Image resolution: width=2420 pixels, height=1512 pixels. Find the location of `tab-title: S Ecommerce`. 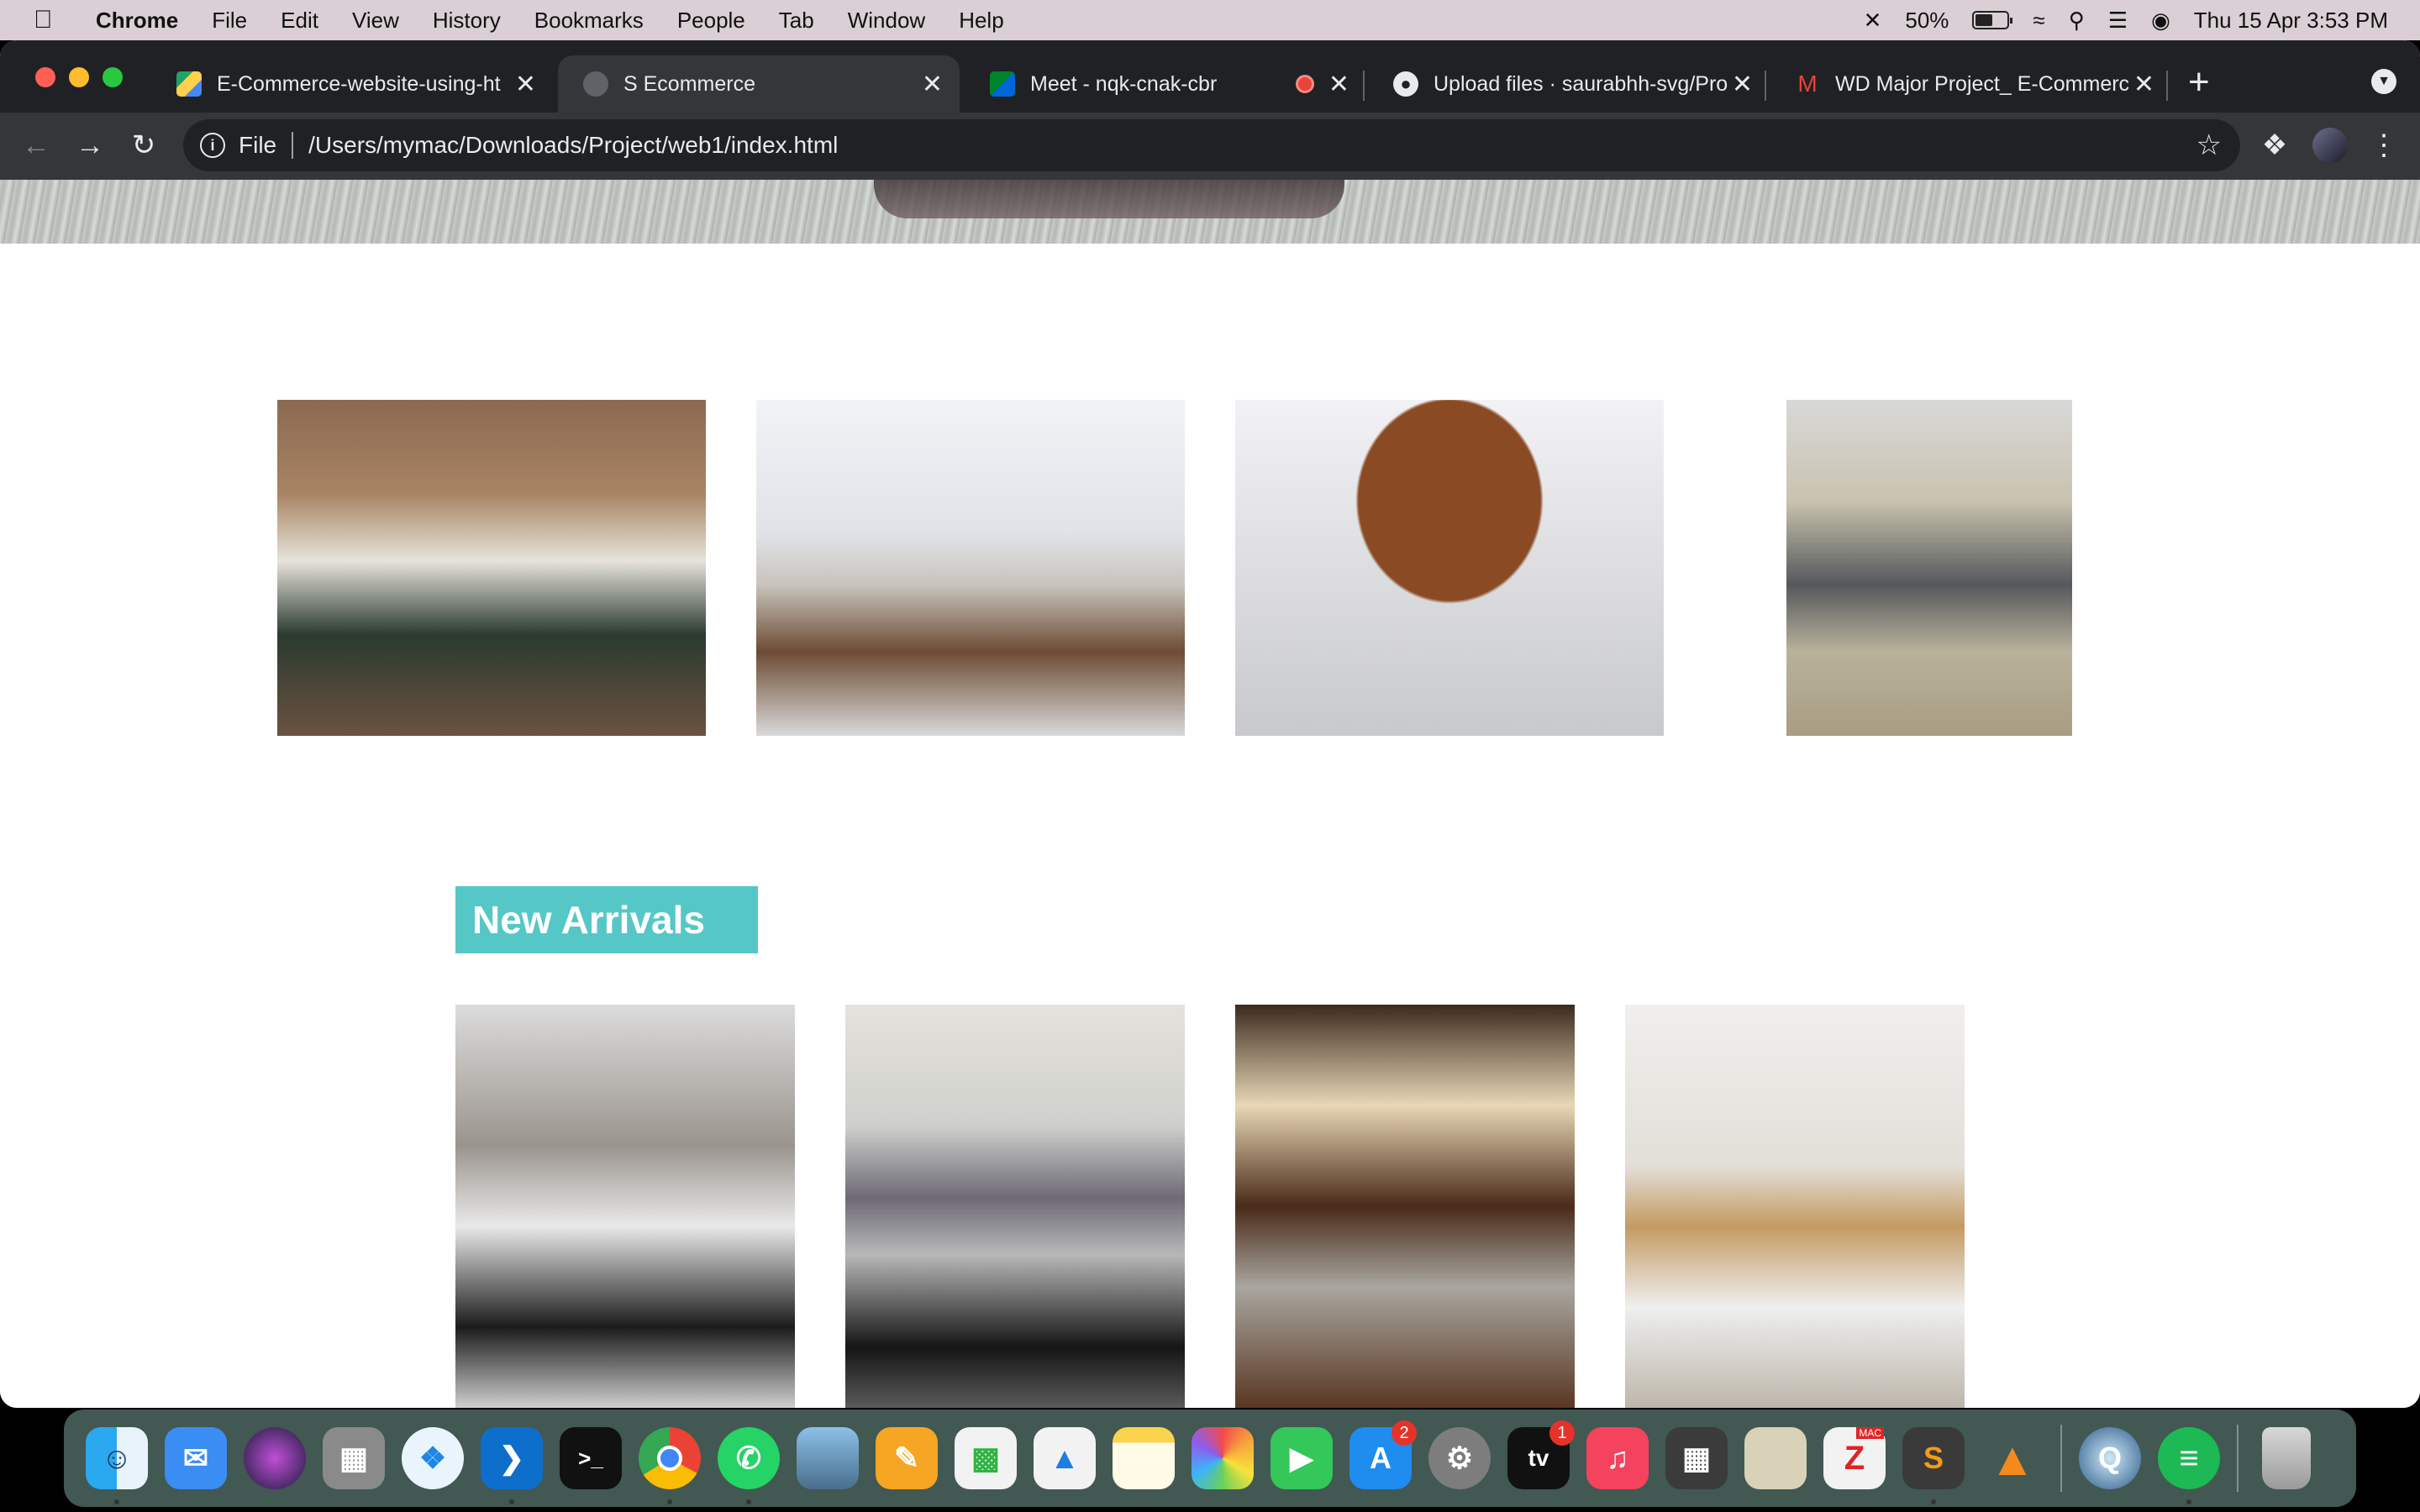

tab-title: S Ecommerce is located at coordinates (689, 83).